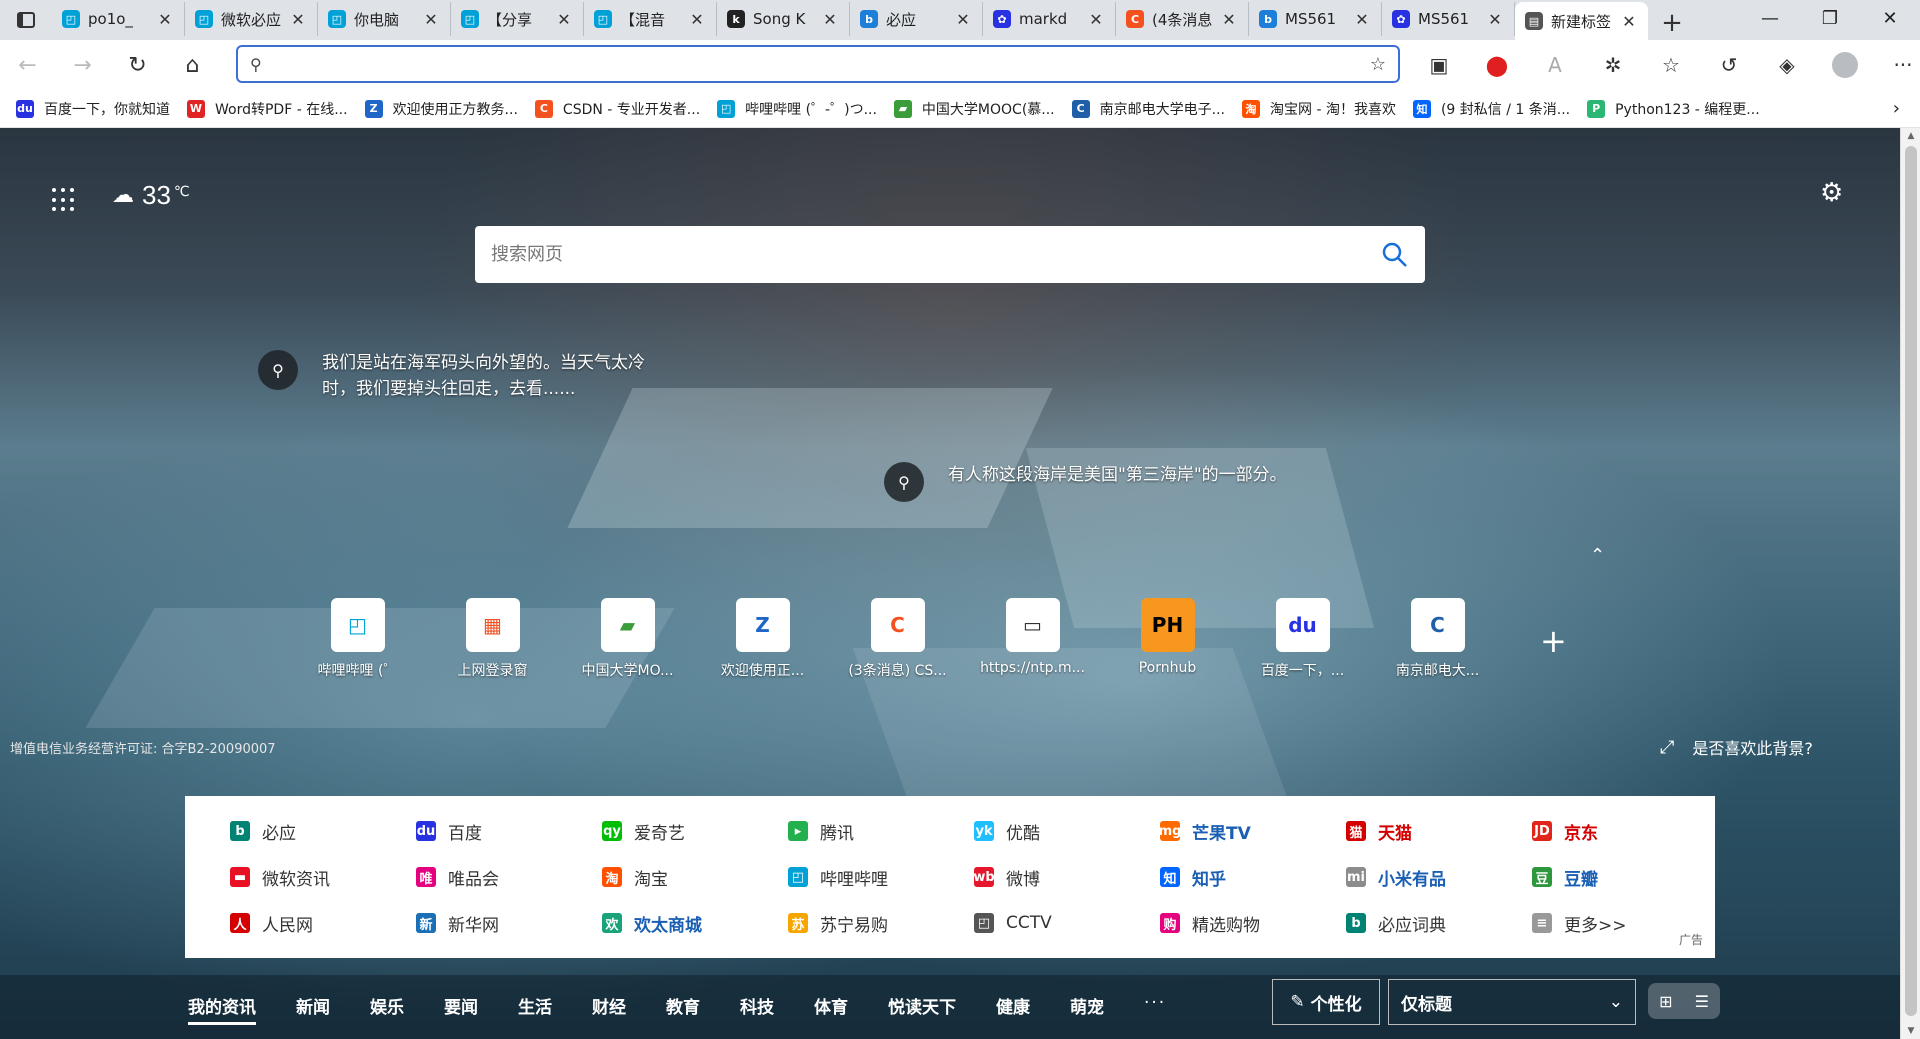 This screenshot has height=1039, width=1920. What do you see at coordinates (609, 1009) in the screenshot?
I see `feed-tab: 财经` at bounding box center [609, 1009].